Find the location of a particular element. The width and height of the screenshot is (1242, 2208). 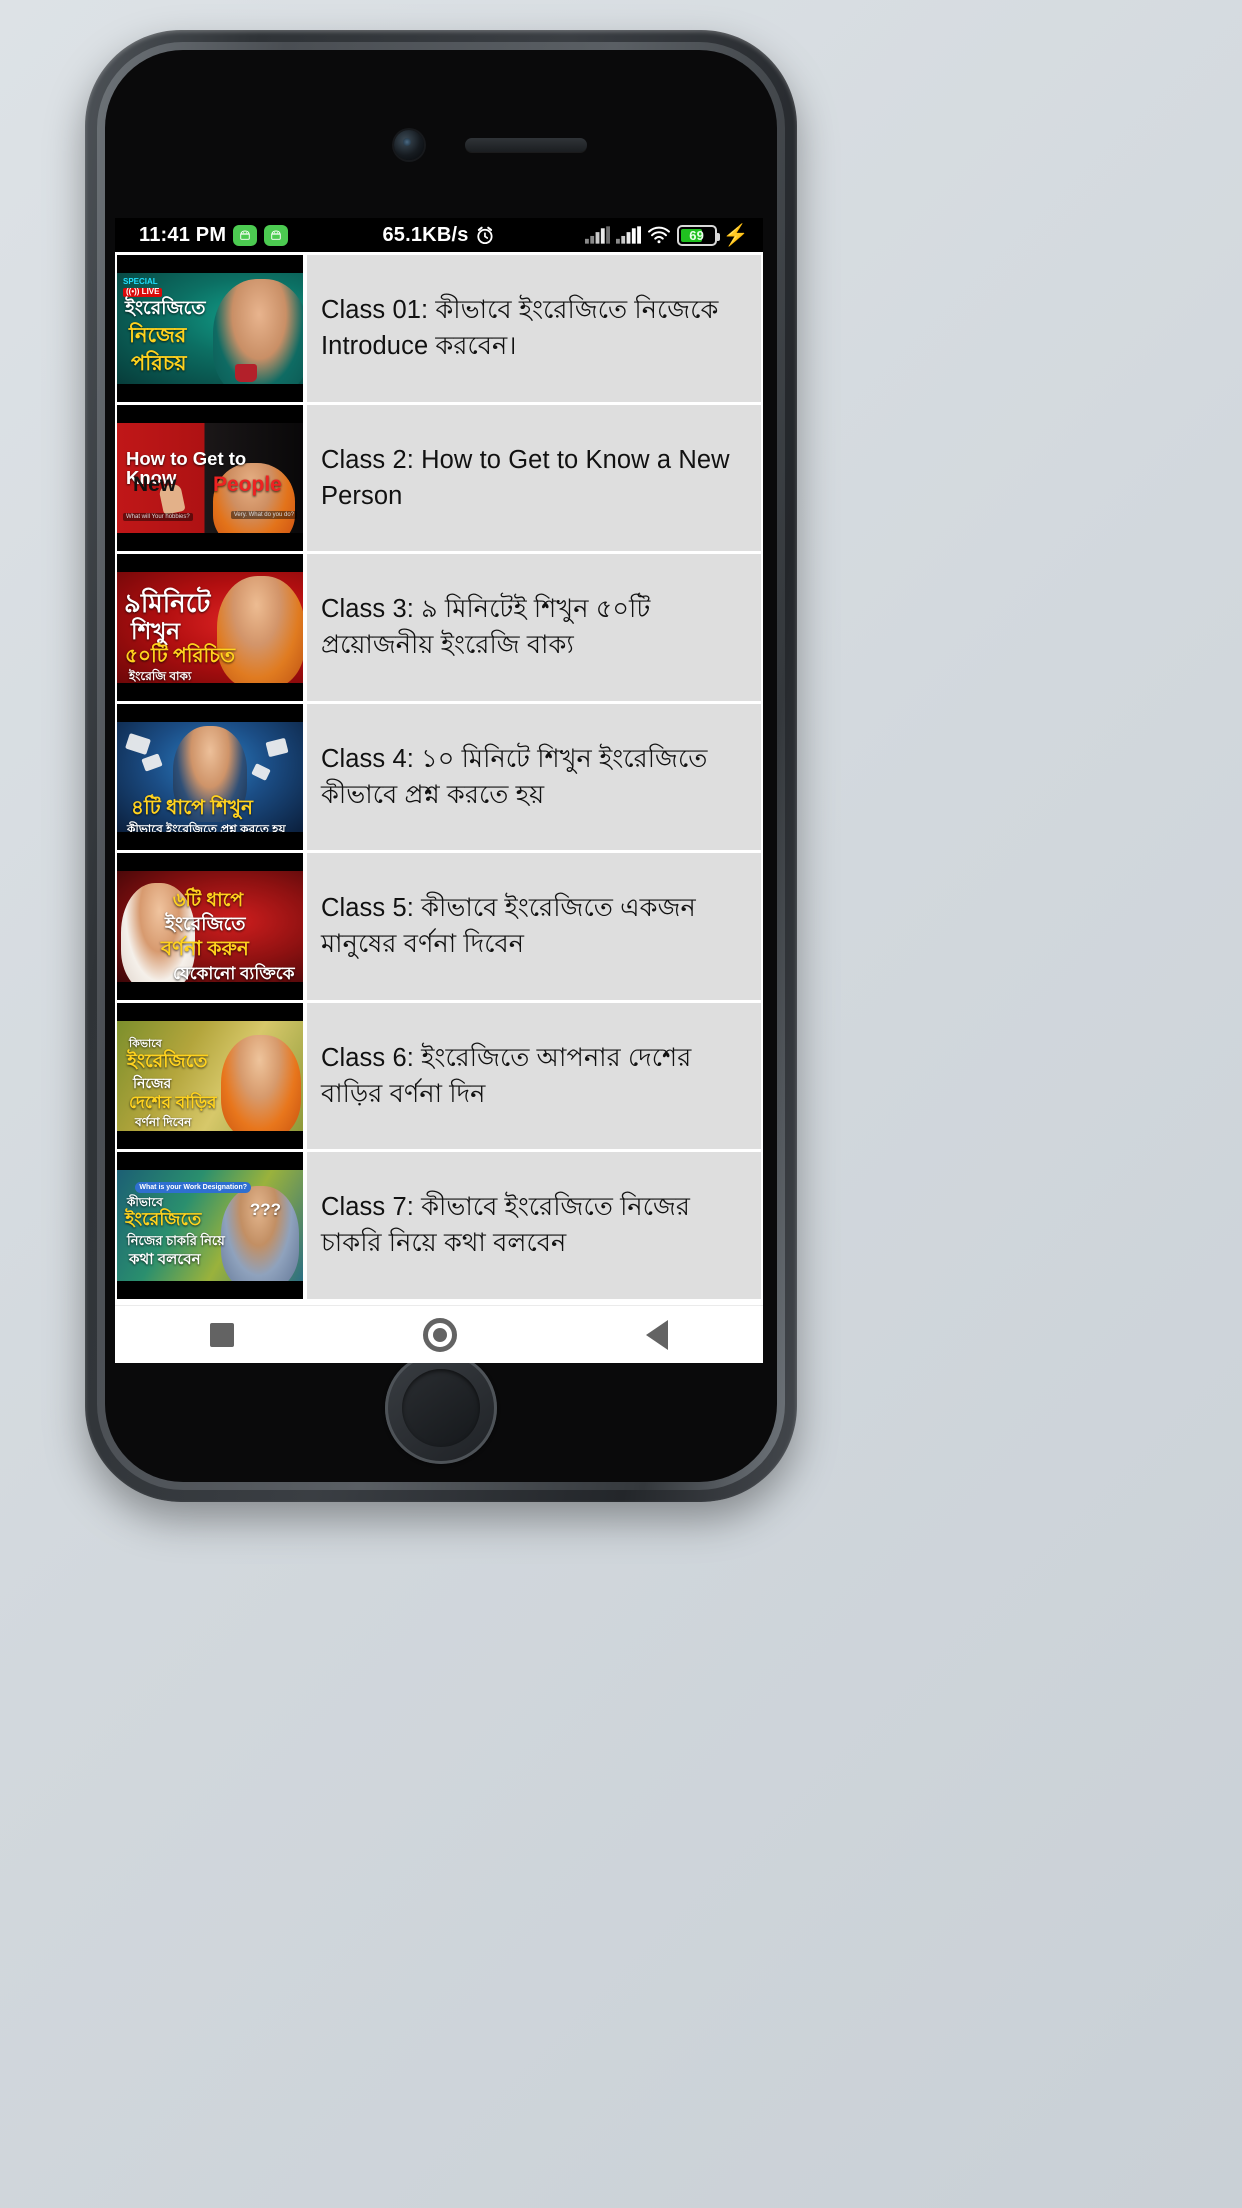

android-navigation-bar is located at coordinates (439, 1334).